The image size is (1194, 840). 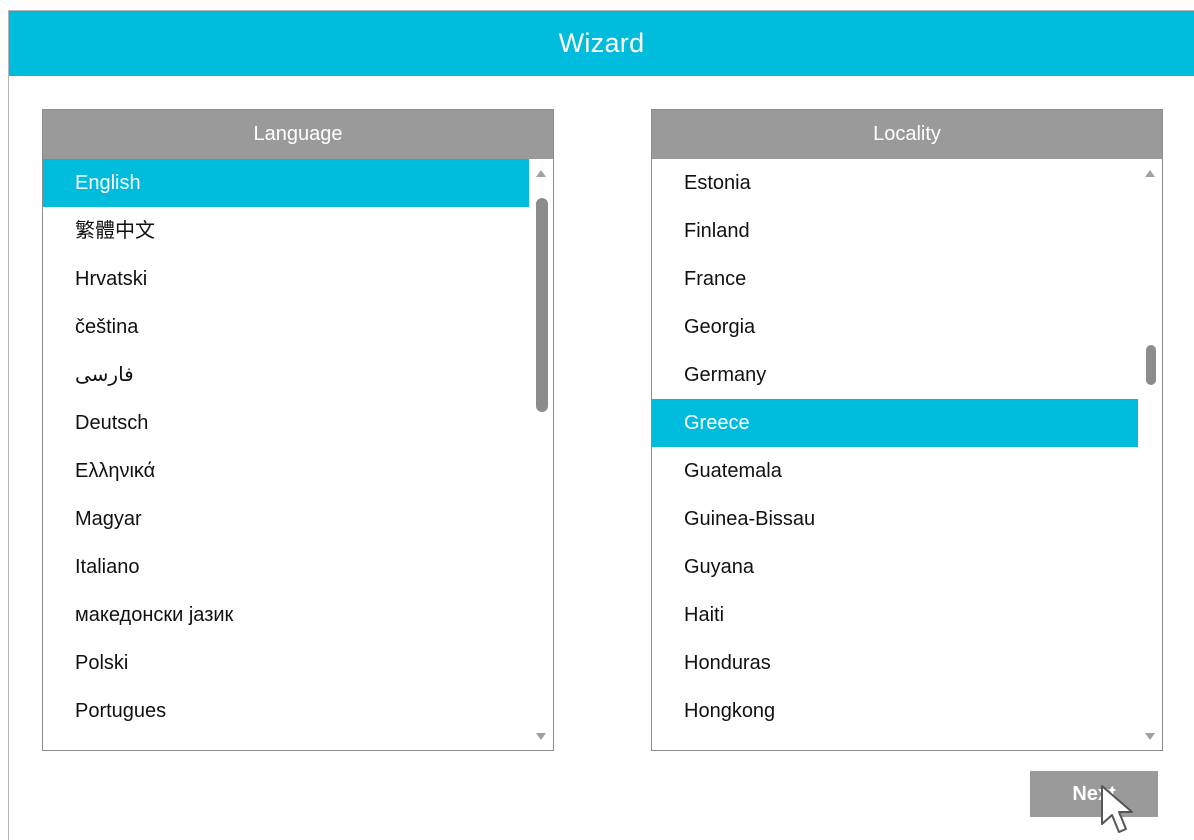 I want to click on language-item-portuguese: Portugues, so click(x=286, y=711).